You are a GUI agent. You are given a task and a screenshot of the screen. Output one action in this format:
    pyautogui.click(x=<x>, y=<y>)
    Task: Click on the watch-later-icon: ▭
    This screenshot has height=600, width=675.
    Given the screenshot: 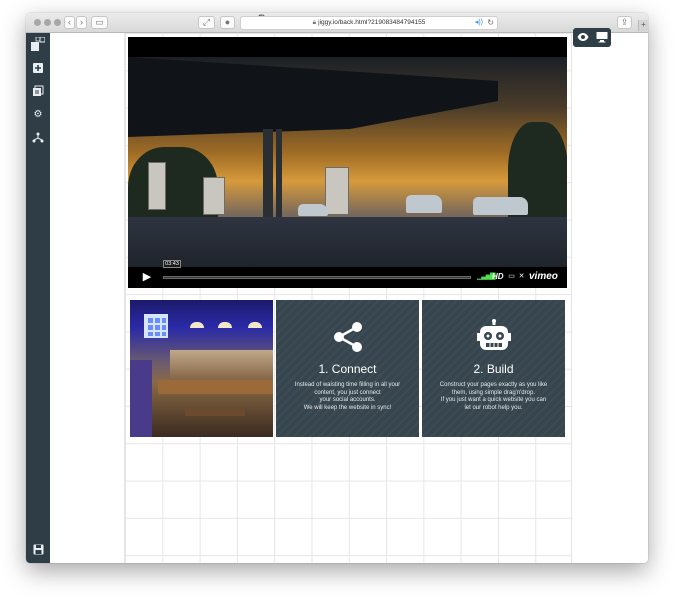 What is the action you would take?
    pyautogui.click(x=511, y=277)
    